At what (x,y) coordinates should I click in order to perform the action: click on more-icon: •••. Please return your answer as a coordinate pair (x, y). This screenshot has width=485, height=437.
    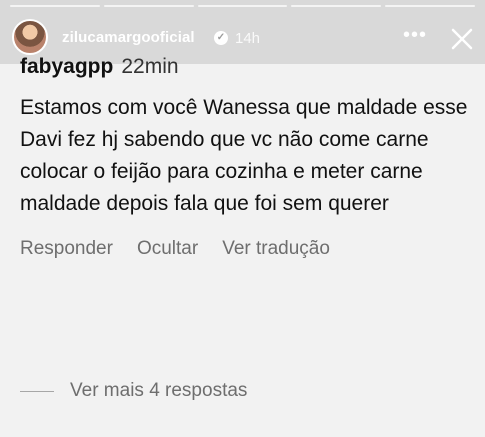
    Looking at the image, I should click on (415, 35).